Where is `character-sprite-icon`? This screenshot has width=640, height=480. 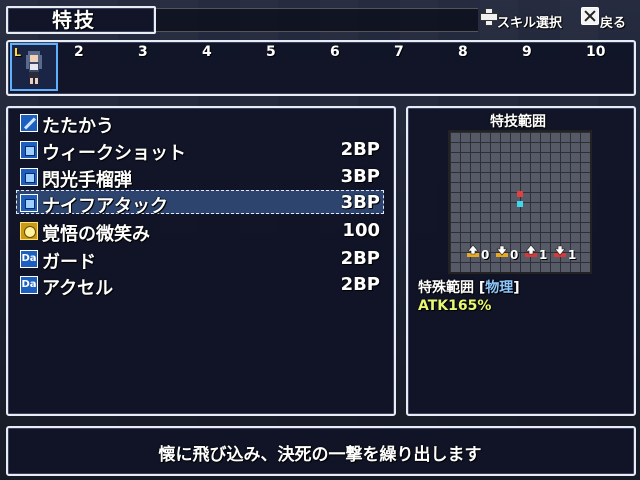
character-sprite-icon is located at coordinates (34, 67).